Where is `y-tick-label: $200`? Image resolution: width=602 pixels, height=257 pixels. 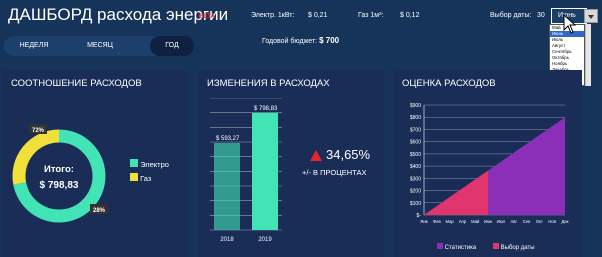 y-tick-label: $200 is located at coordinates (415, 192).